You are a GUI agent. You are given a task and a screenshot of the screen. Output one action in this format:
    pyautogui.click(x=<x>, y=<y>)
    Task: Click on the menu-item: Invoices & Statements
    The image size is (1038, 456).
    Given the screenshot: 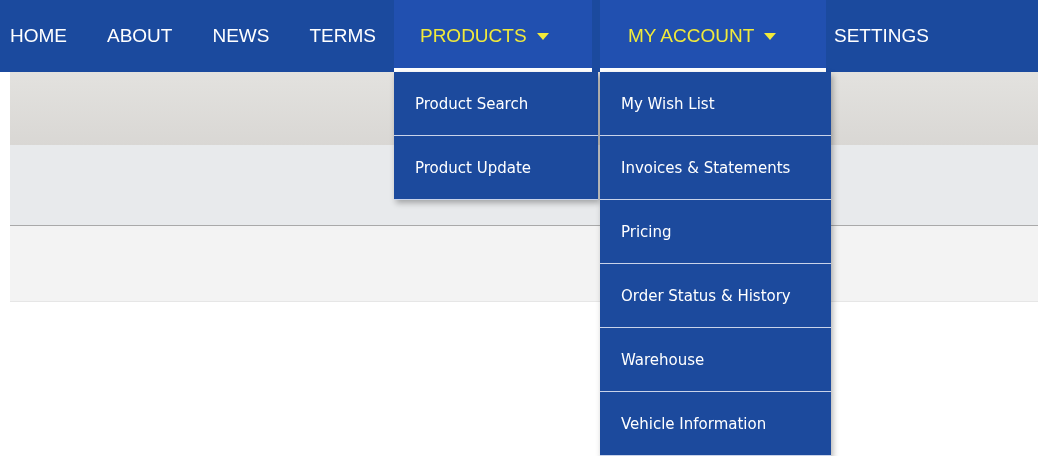 What is the action you would take?
    pyautogui.click(x=715, y=168)
    